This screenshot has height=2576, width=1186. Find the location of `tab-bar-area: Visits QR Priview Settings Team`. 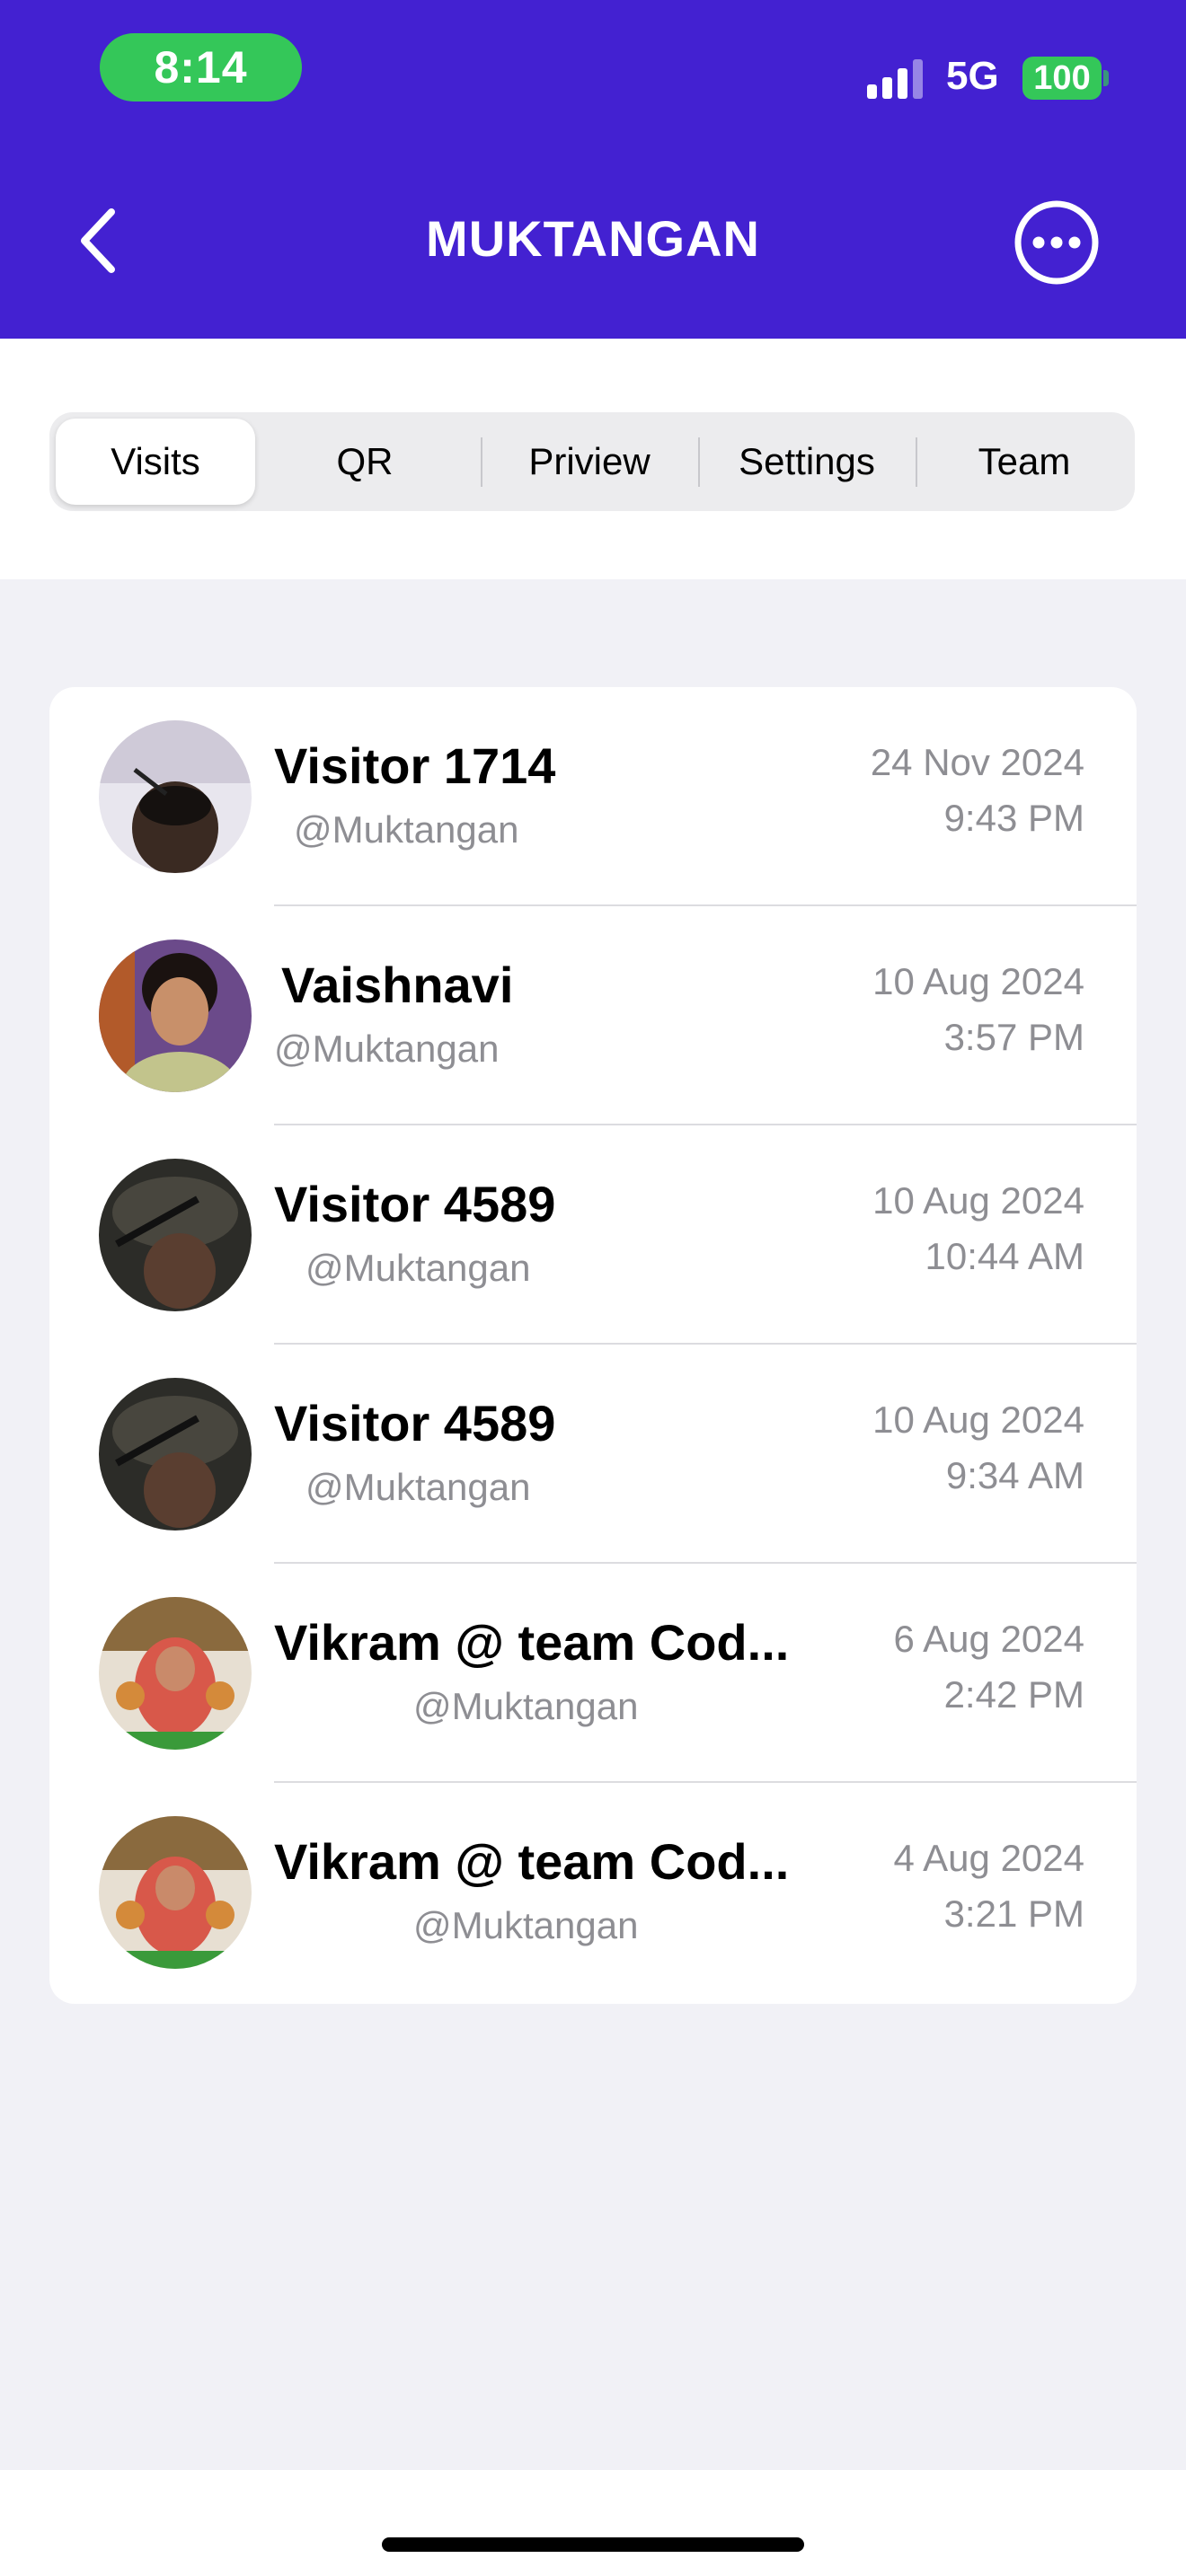

tab-bar-area: Visits QR Priview Settings Team is located at coordinates (593, 459).